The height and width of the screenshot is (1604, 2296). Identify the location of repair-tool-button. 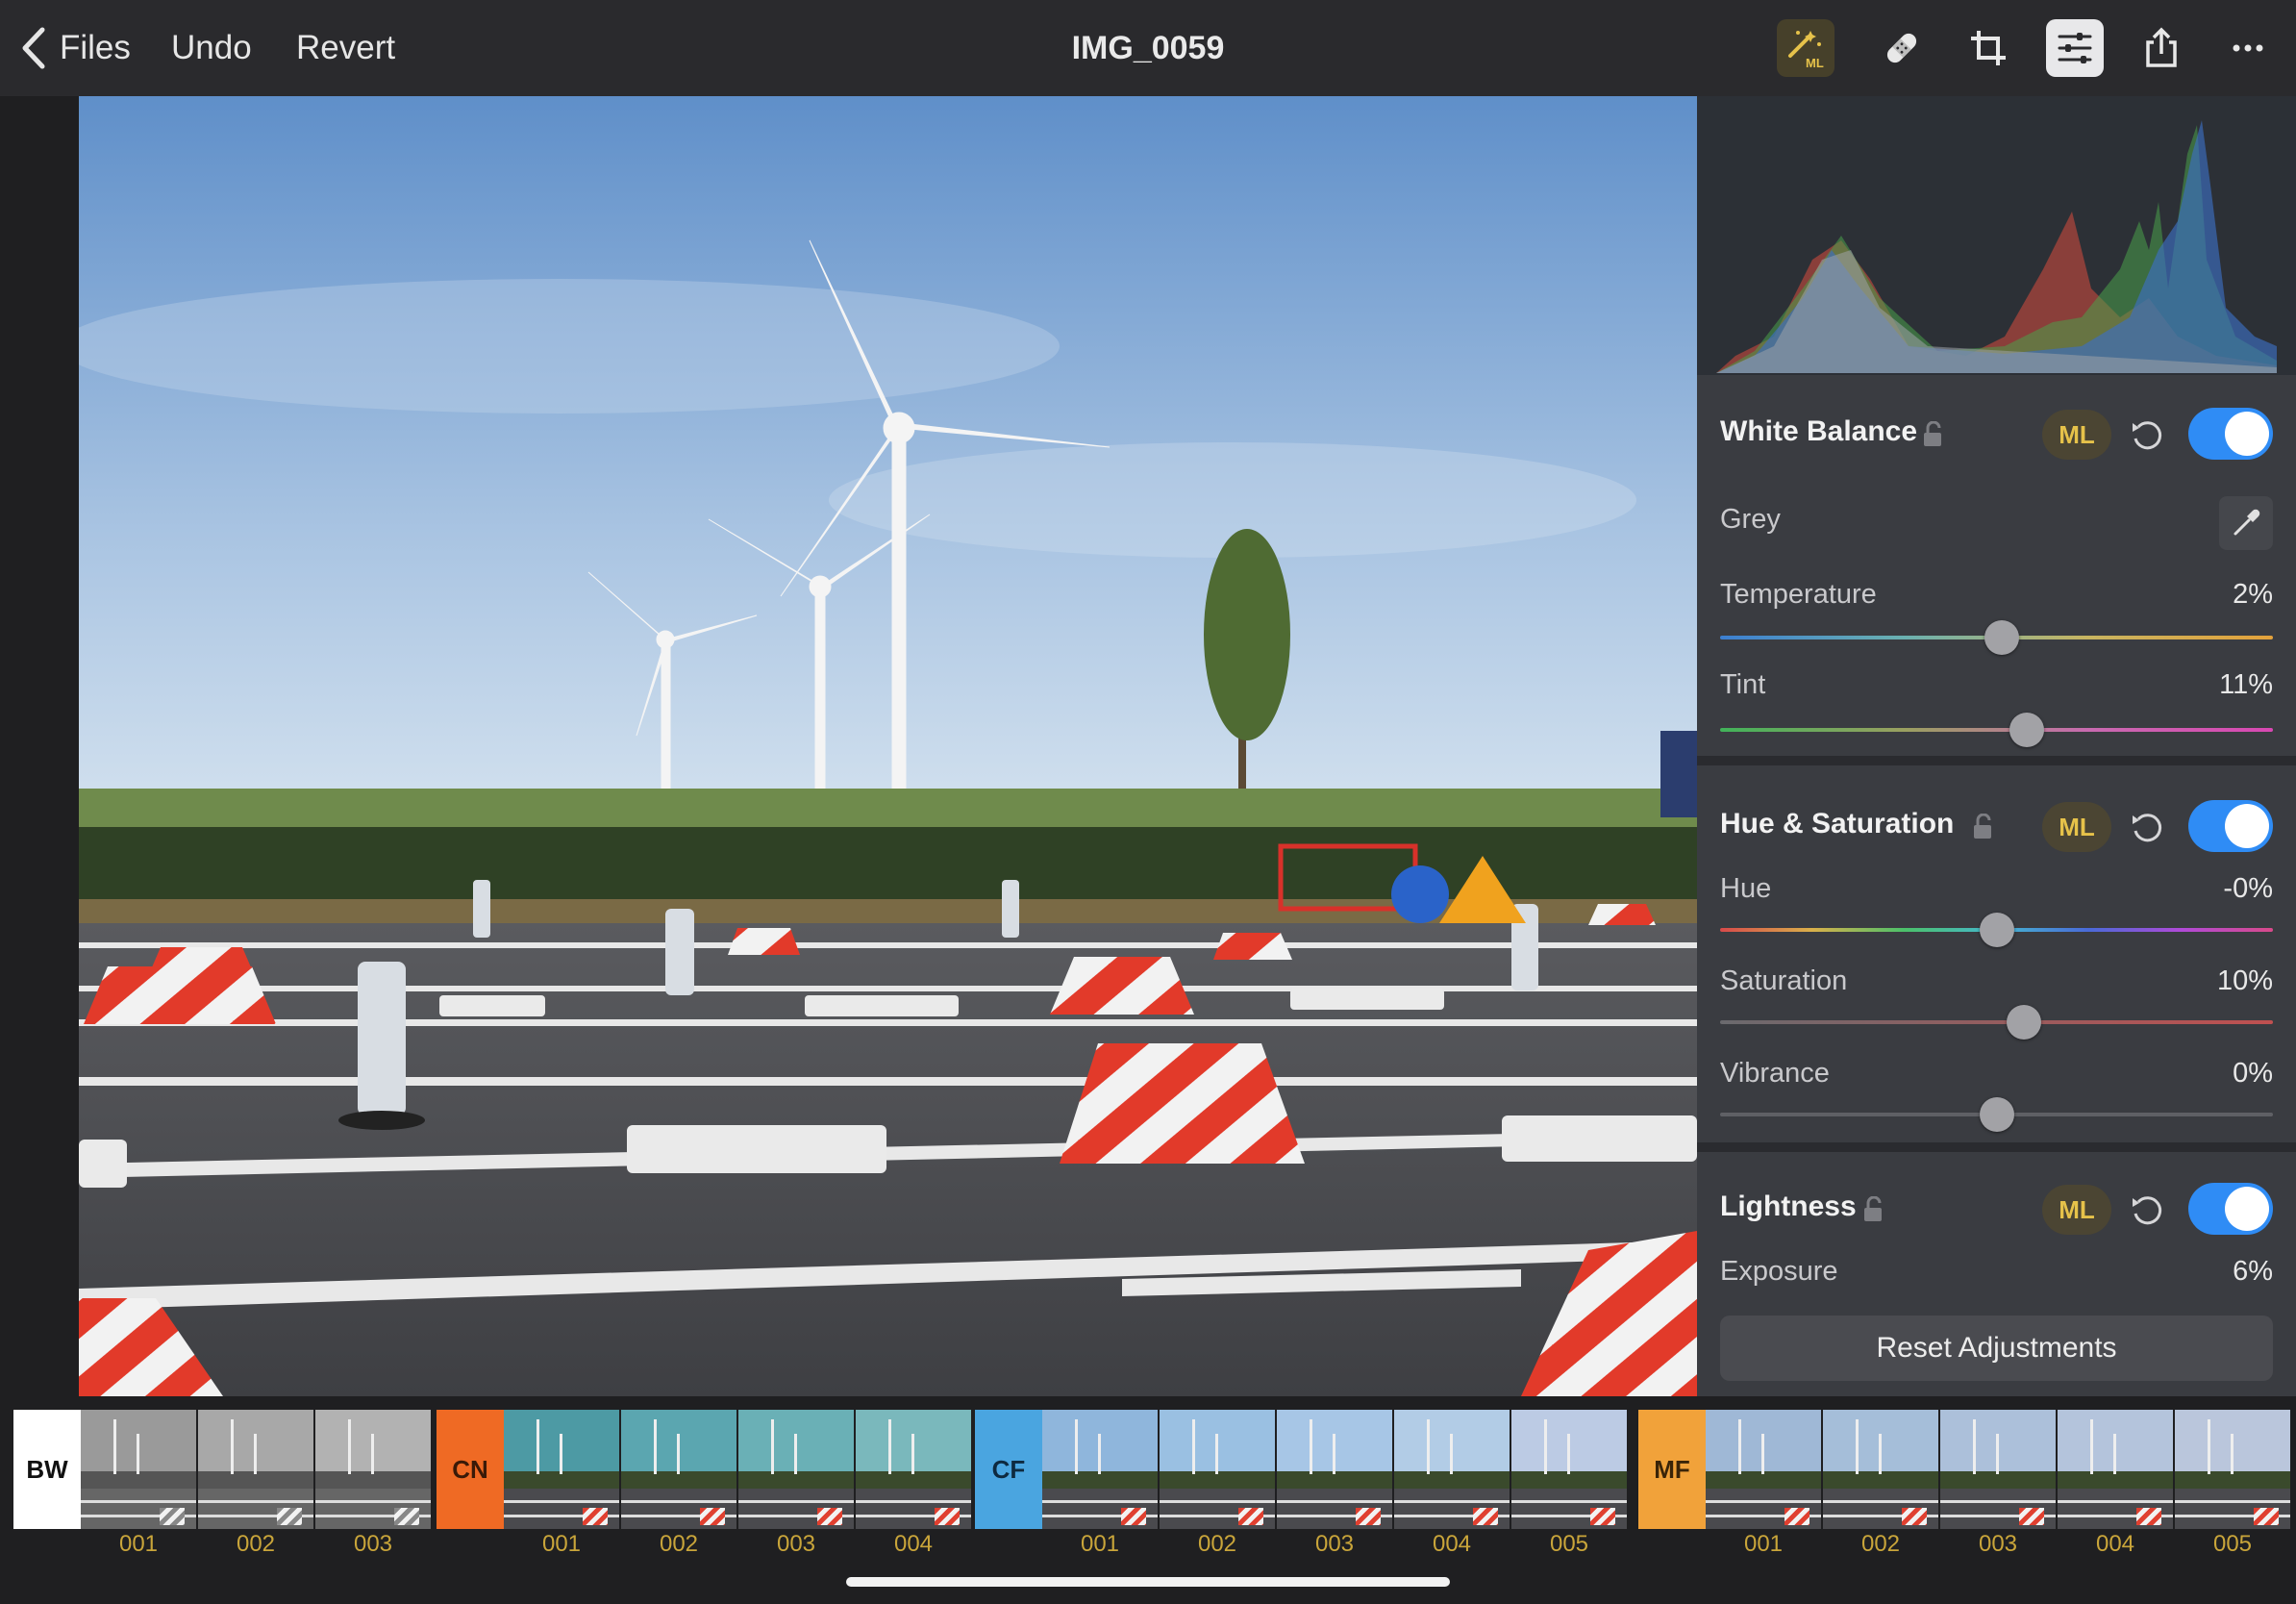
(1902, 48).